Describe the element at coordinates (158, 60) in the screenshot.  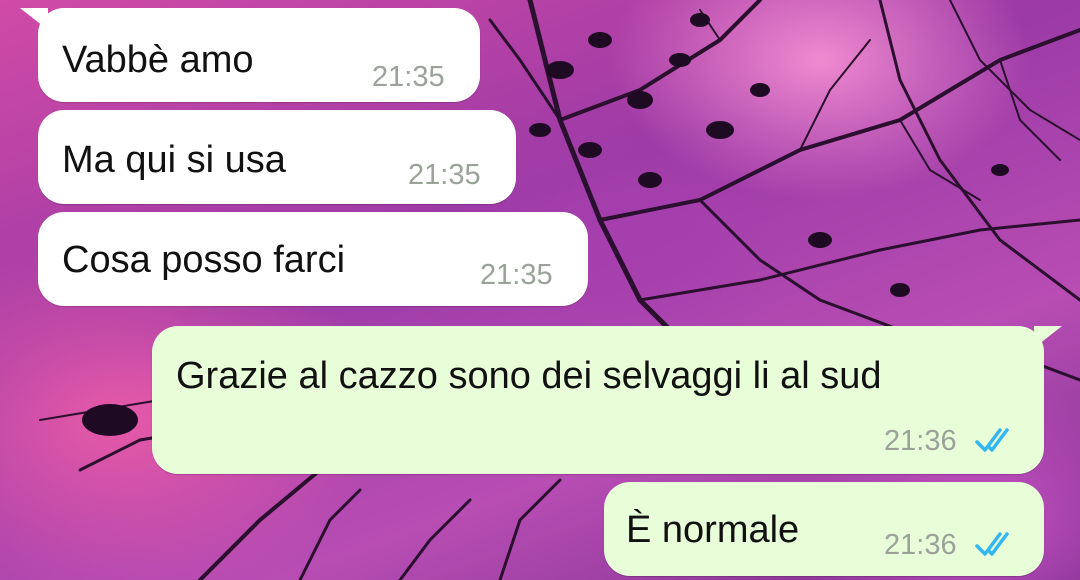
I see `message-text: Vabbè amo` at that location.